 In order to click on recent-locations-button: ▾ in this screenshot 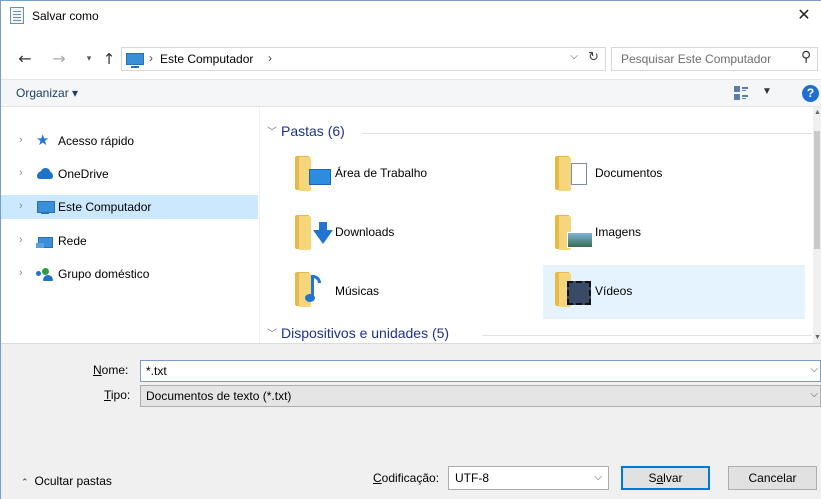, I will do `click(89, 59)`.